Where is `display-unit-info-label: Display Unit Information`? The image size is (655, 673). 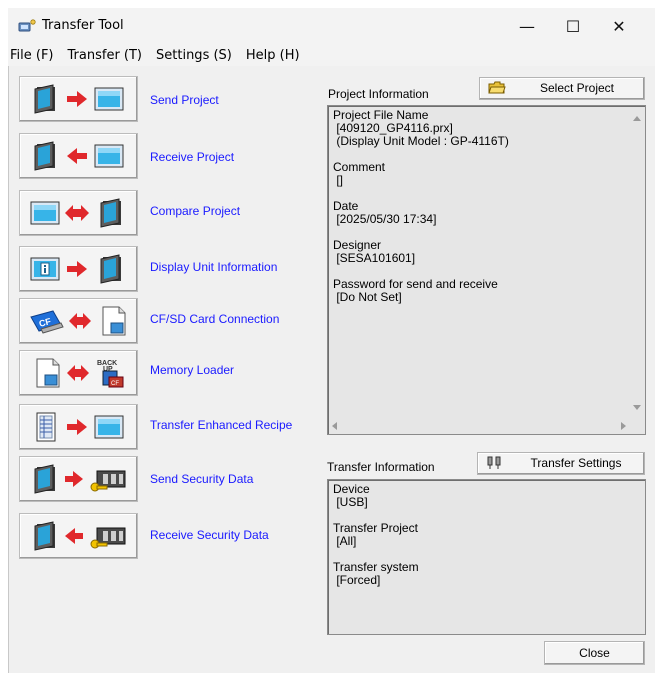 display-unit-info-label: Display Unit Information is located at coordinates (213, 267).